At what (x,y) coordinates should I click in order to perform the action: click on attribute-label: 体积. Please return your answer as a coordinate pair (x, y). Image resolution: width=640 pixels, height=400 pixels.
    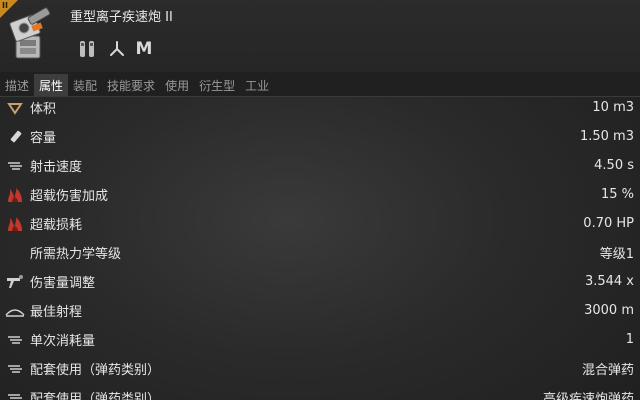
    Looking at the image, I should click on (43, 109).